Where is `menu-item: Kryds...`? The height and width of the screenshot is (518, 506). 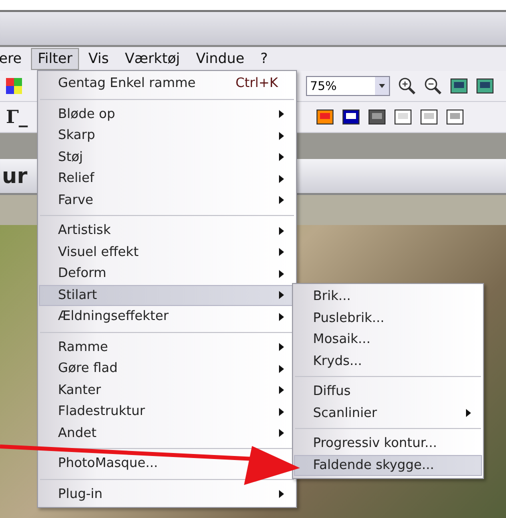
menu-item: Kryds... is located at coordinates (388, 361).